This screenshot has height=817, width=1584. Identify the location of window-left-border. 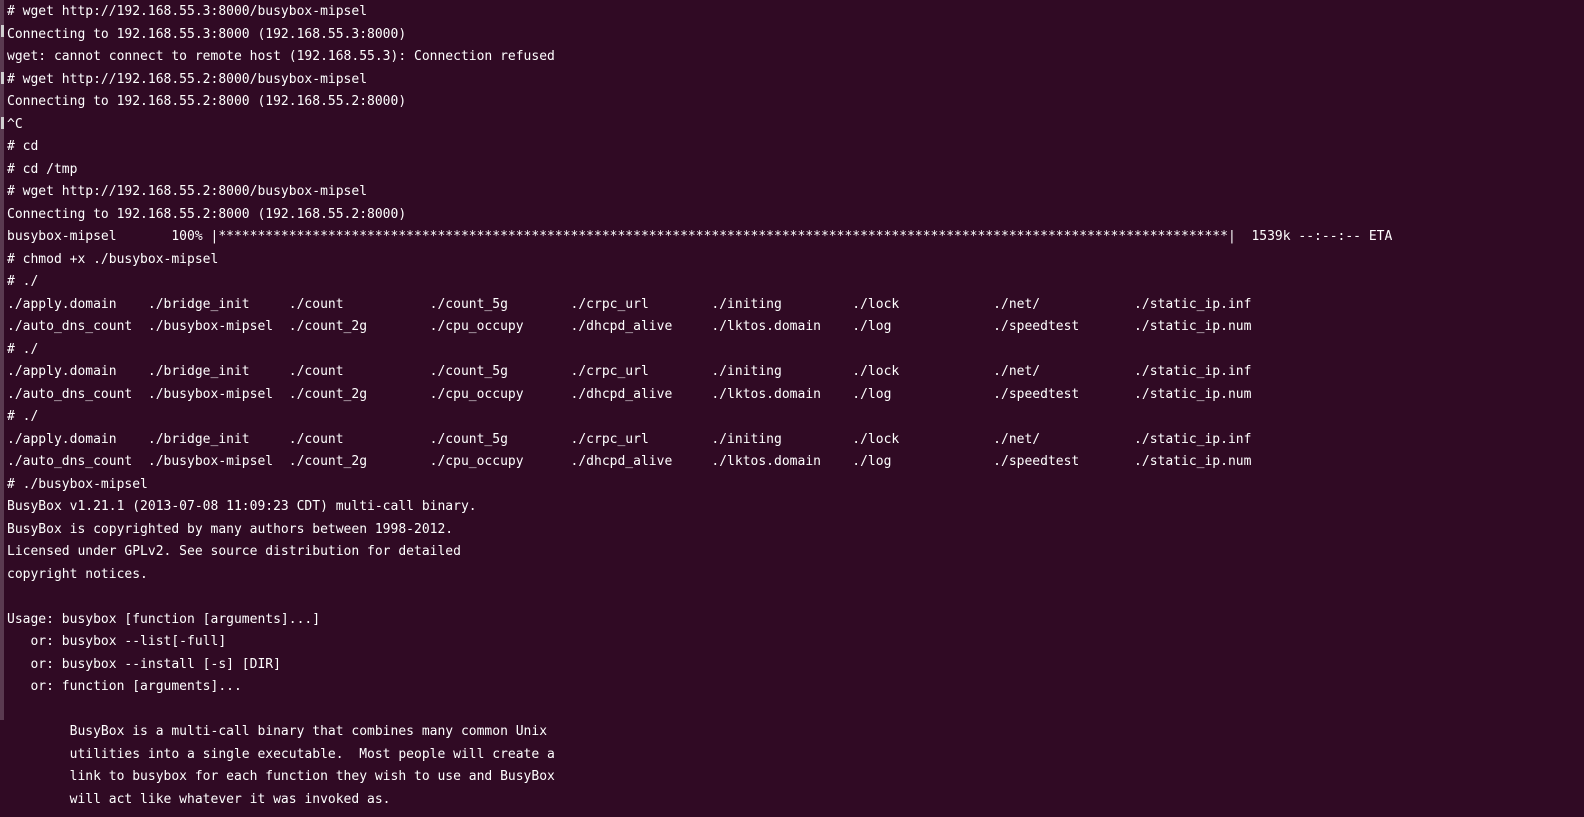
(2, 360).